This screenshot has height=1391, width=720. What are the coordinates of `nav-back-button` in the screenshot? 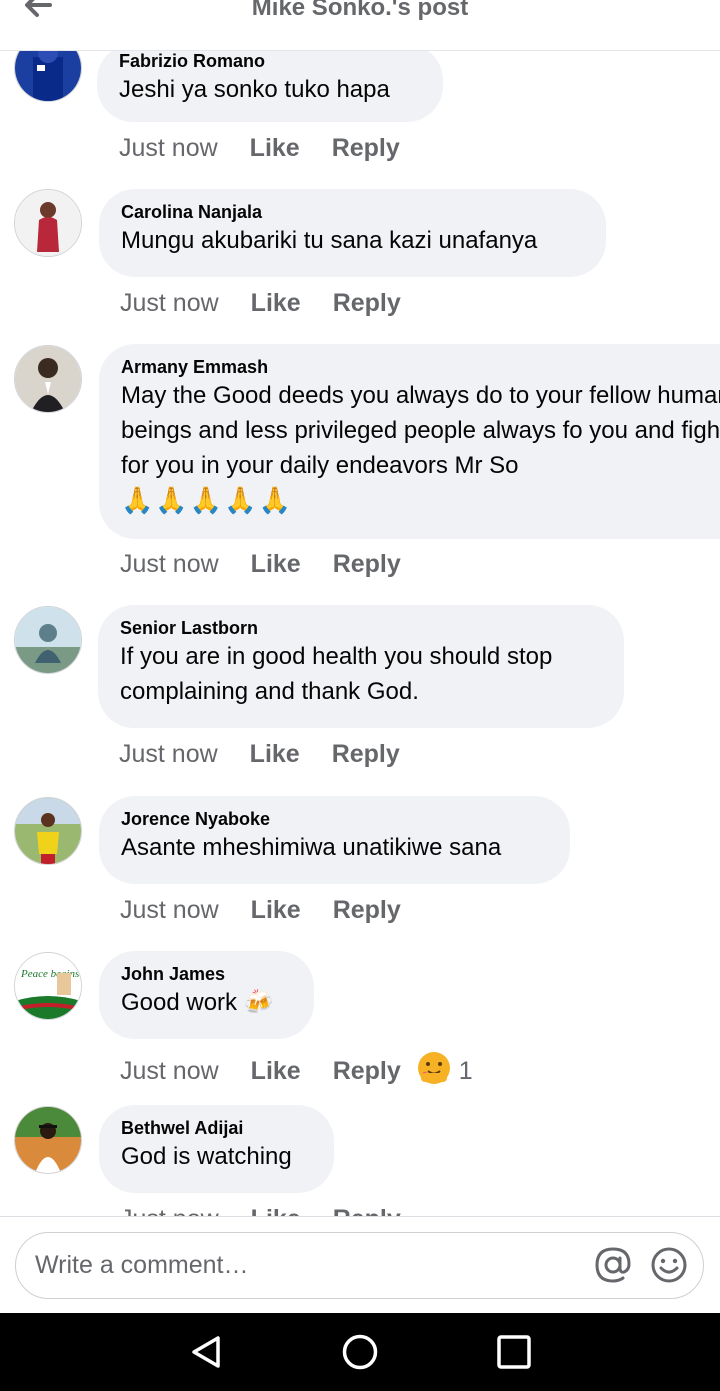 It's located at (207, 1354).